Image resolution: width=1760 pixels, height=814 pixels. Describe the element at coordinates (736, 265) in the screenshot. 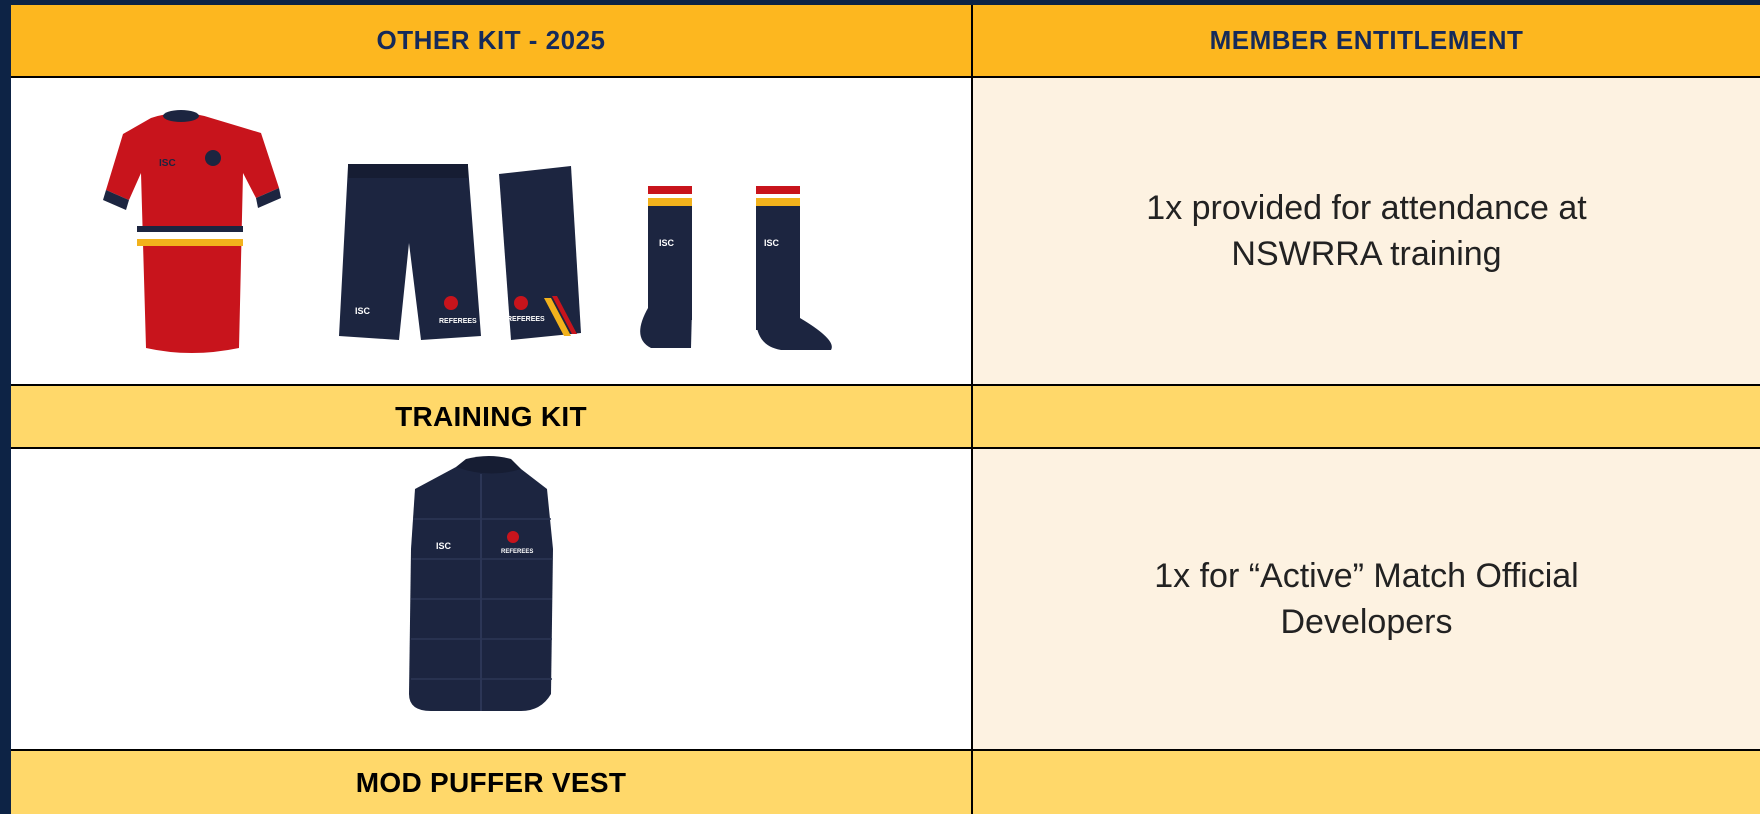

I see `training-socks-icon: ISC ISC` at that location.